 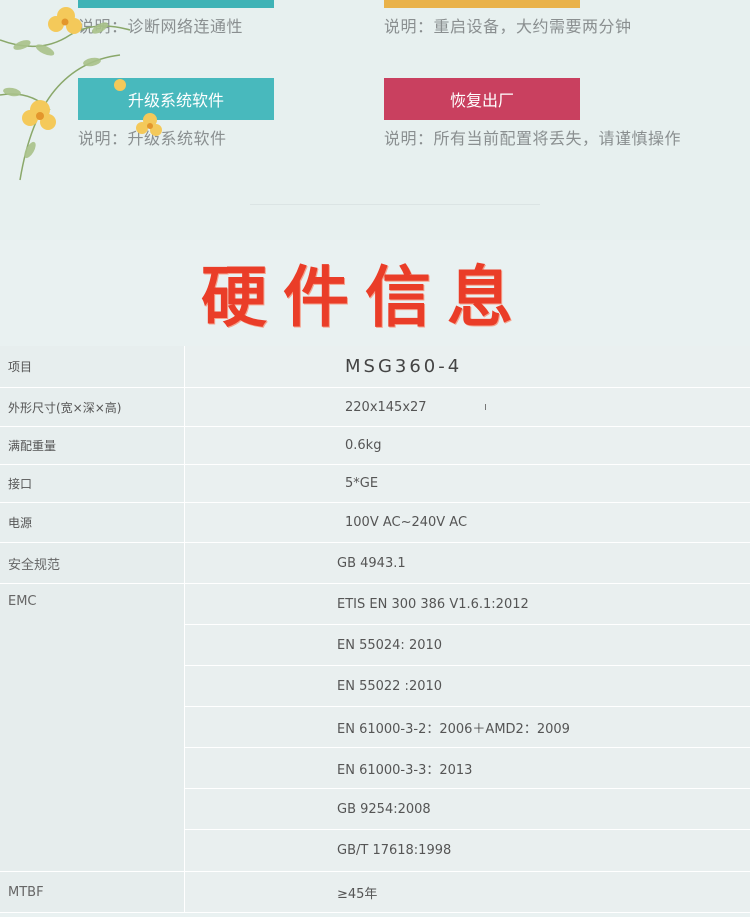 I want to click on reboot-block: 说明：重启设备，大约需要两分钟, so click(x=534, y=20).